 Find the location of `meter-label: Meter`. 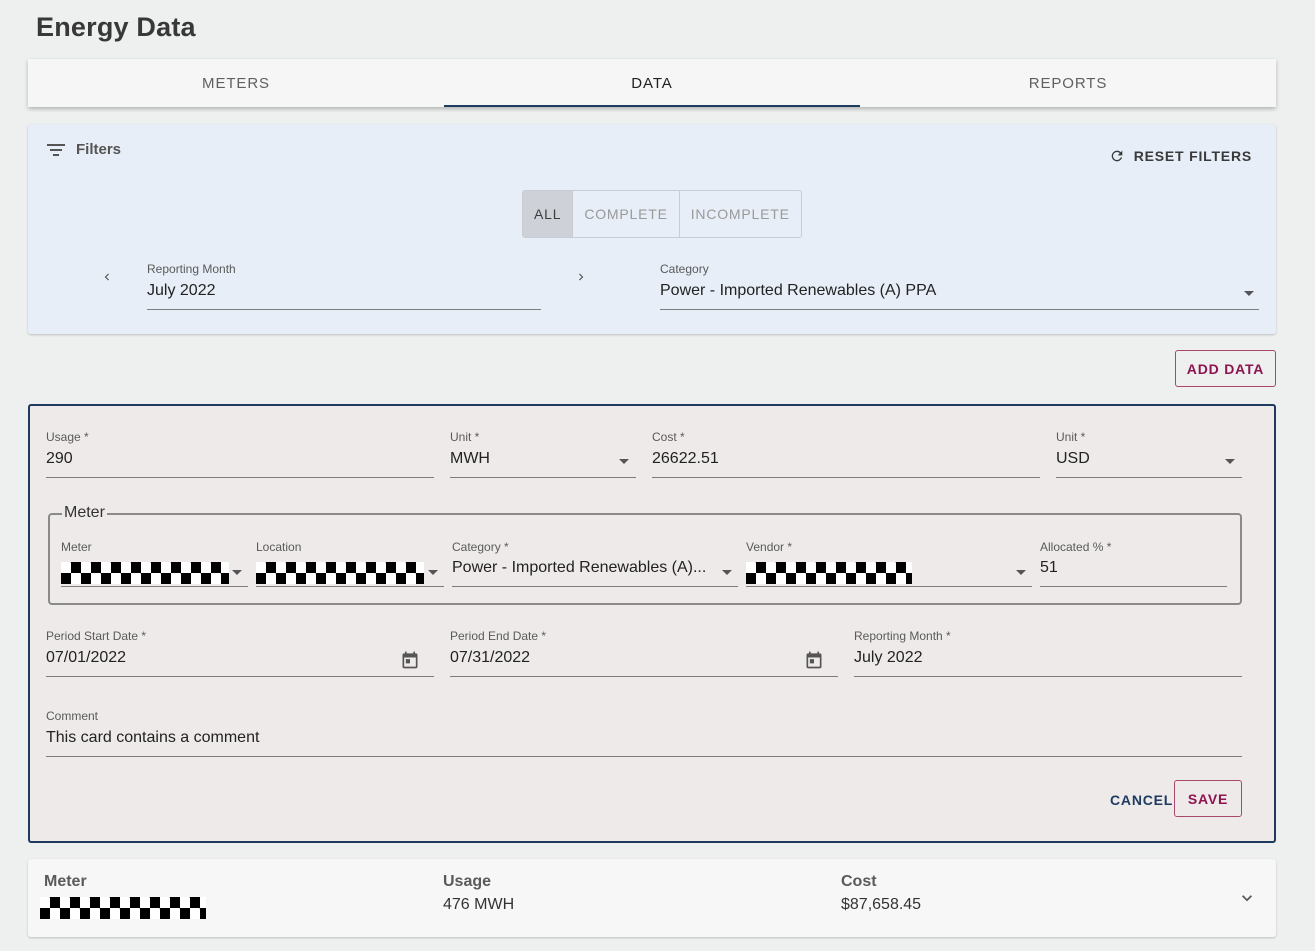

meter-label: Meter is located at coordinates (76, 547).